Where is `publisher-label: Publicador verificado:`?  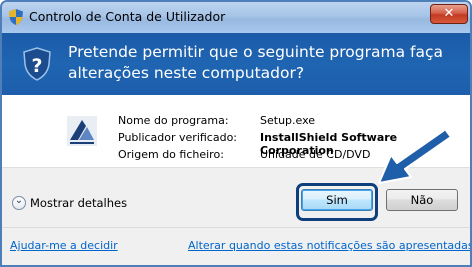
publisher-label: Publicador verificado: is located at coordinates (178, 137).